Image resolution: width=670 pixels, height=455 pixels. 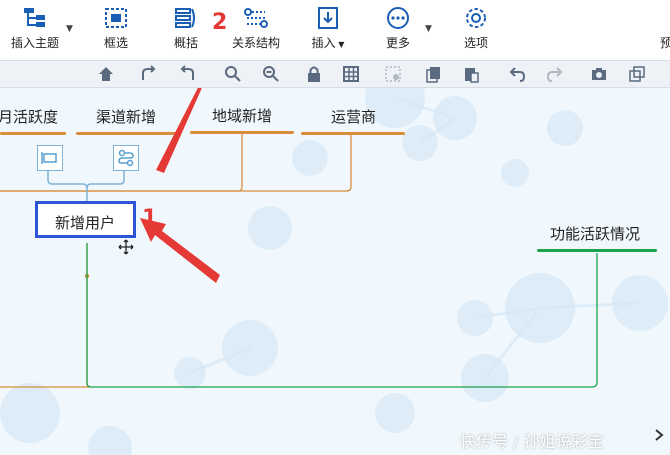 What do you see at coordinates (150, 218) in the screenshot?
I see `annotation-number-1: 1` at bounding box center [150, 218].